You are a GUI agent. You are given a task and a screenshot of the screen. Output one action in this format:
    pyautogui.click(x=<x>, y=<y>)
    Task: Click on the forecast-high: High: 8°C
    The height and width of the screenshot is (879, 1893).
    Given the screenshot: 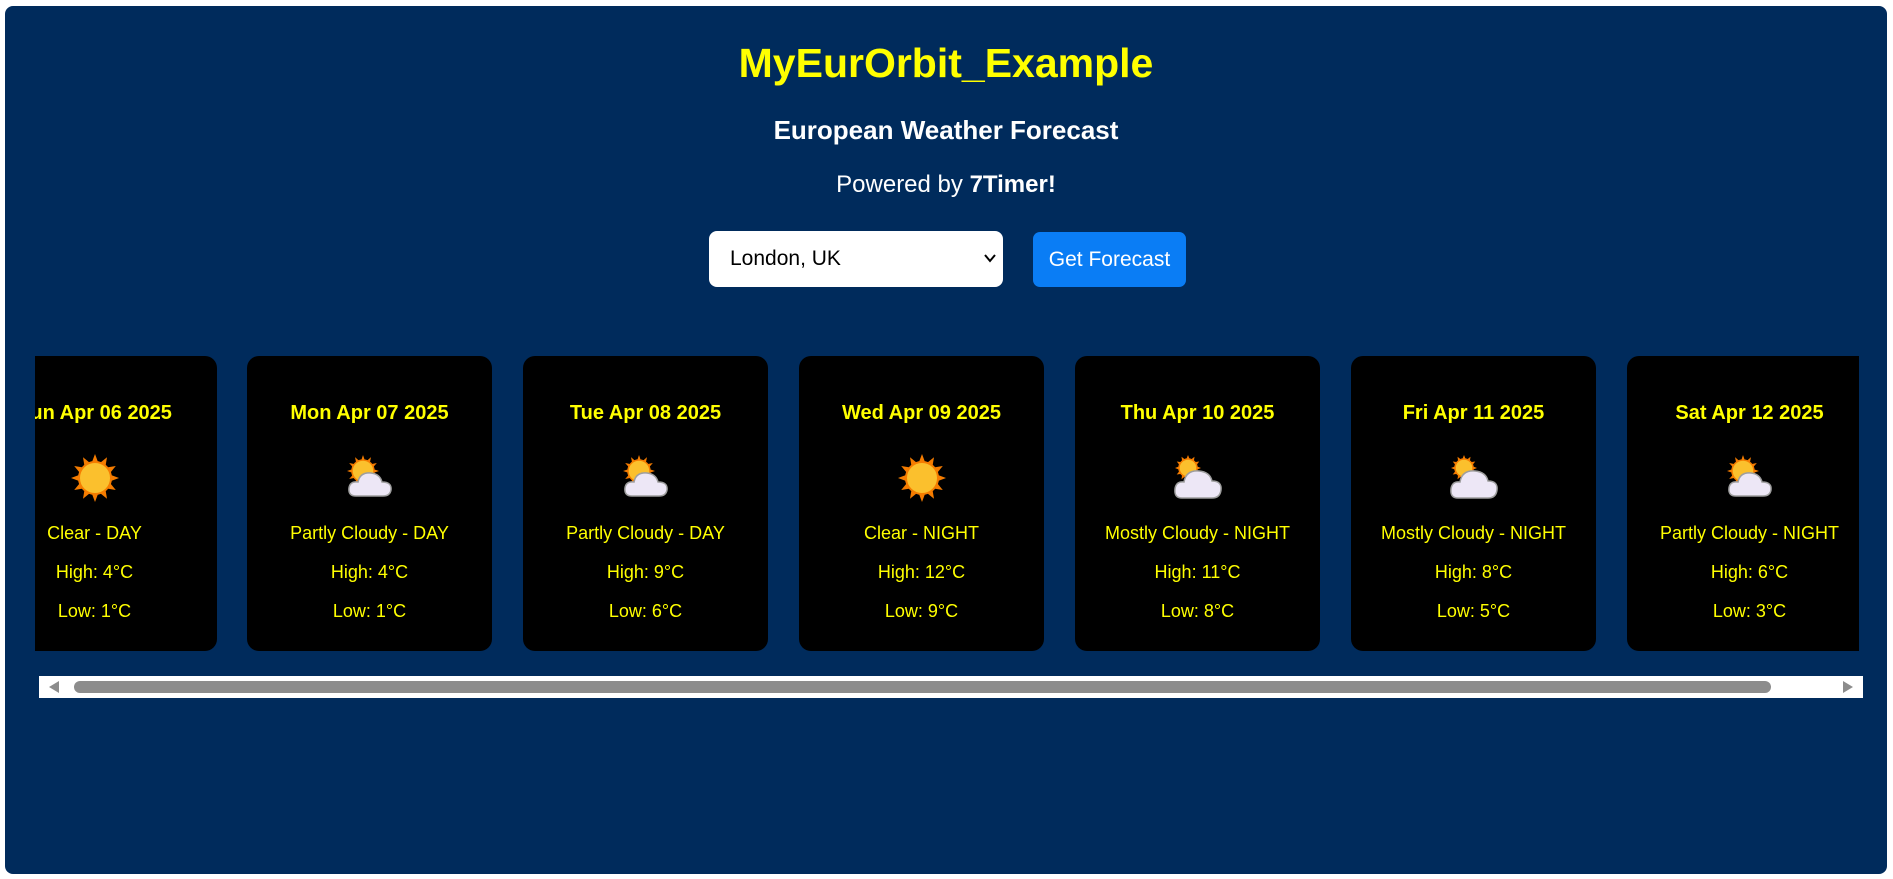 What is the action you would take?
    pyautogui.click(x=1473, y=572)
    